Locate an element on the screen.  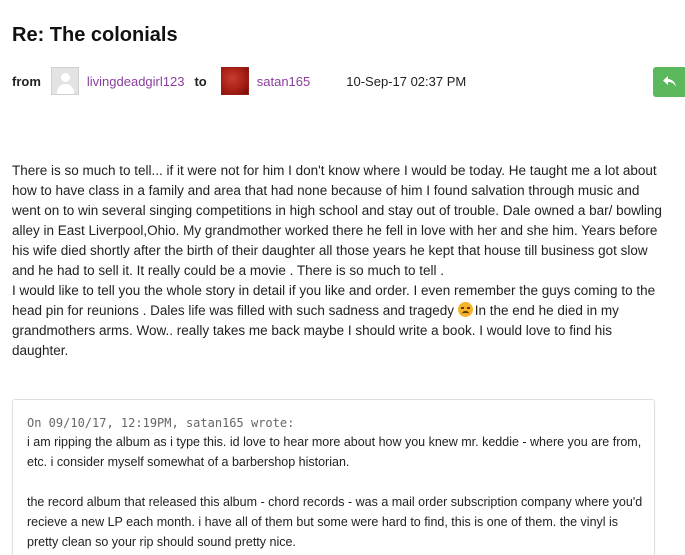
reply-button is located at coordinates (669, 82).